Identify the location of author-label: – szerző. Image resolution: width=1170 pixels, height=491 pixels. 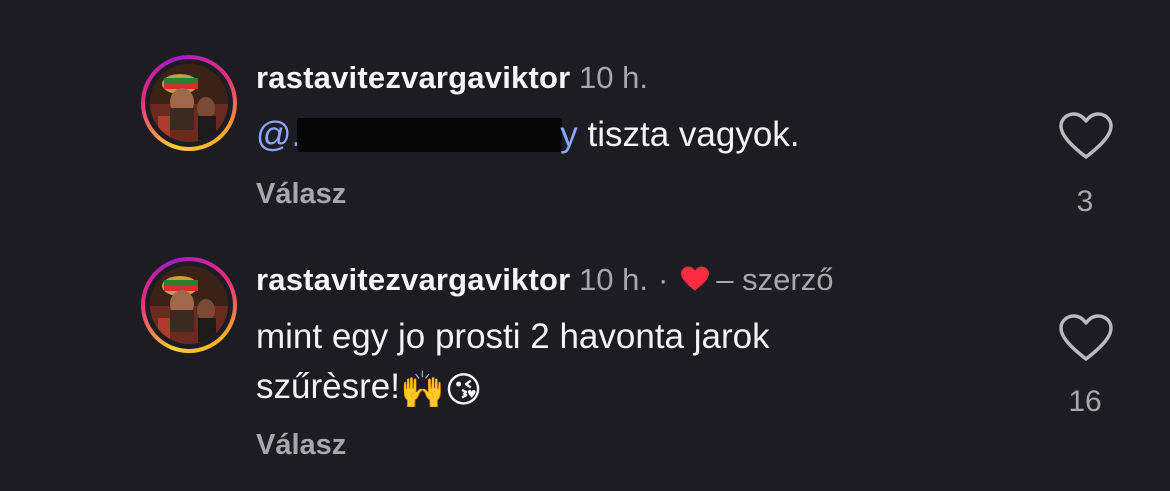
(775, 279).